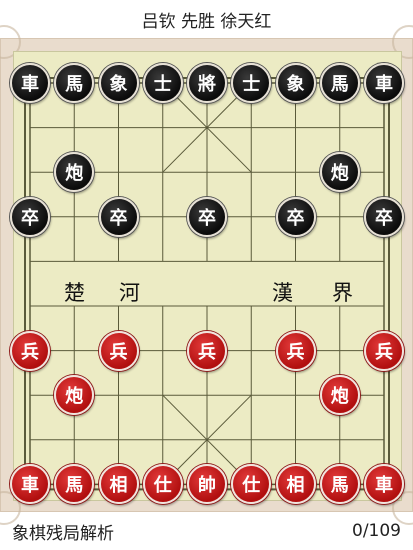  What do you see at coordinates (206, 531) in the screenshot?
I see `status-bar: 象棋残局解析 0/109` at bounding box center [206, 531].